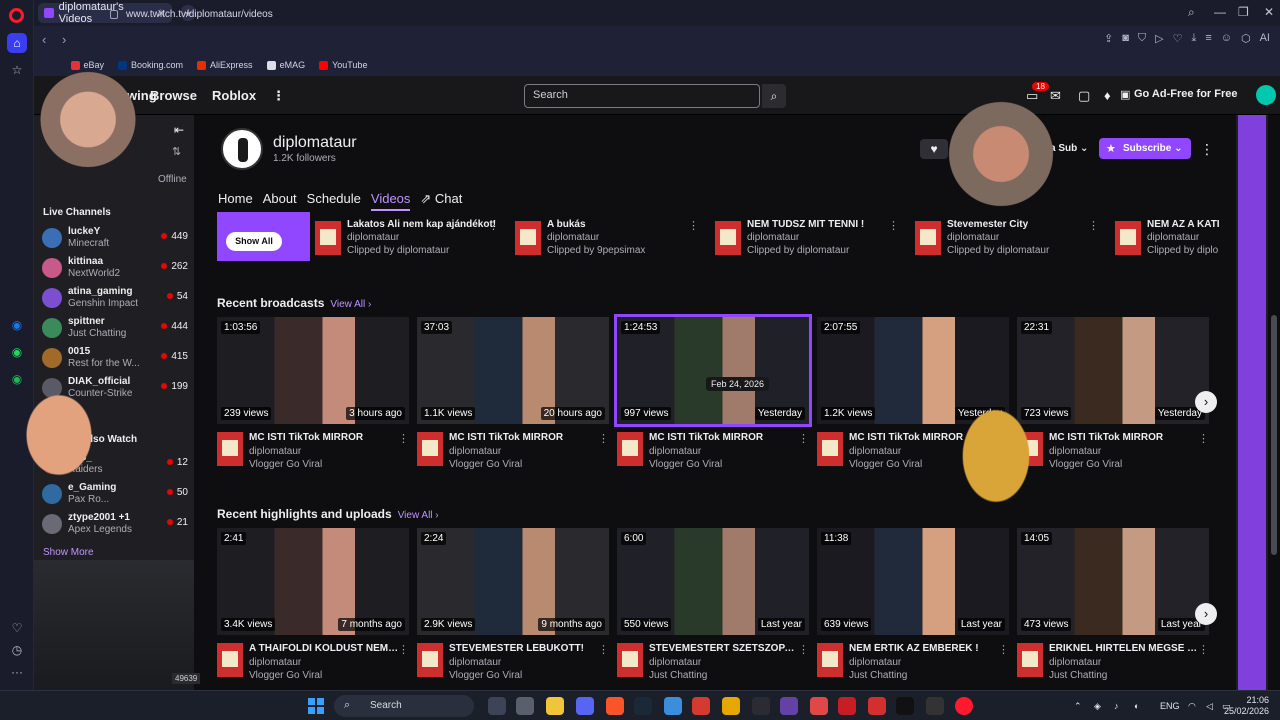 The height and width of the screenshot is (720, 1280). I want to click on wifi-icon: ◠, so click(1192, 706).